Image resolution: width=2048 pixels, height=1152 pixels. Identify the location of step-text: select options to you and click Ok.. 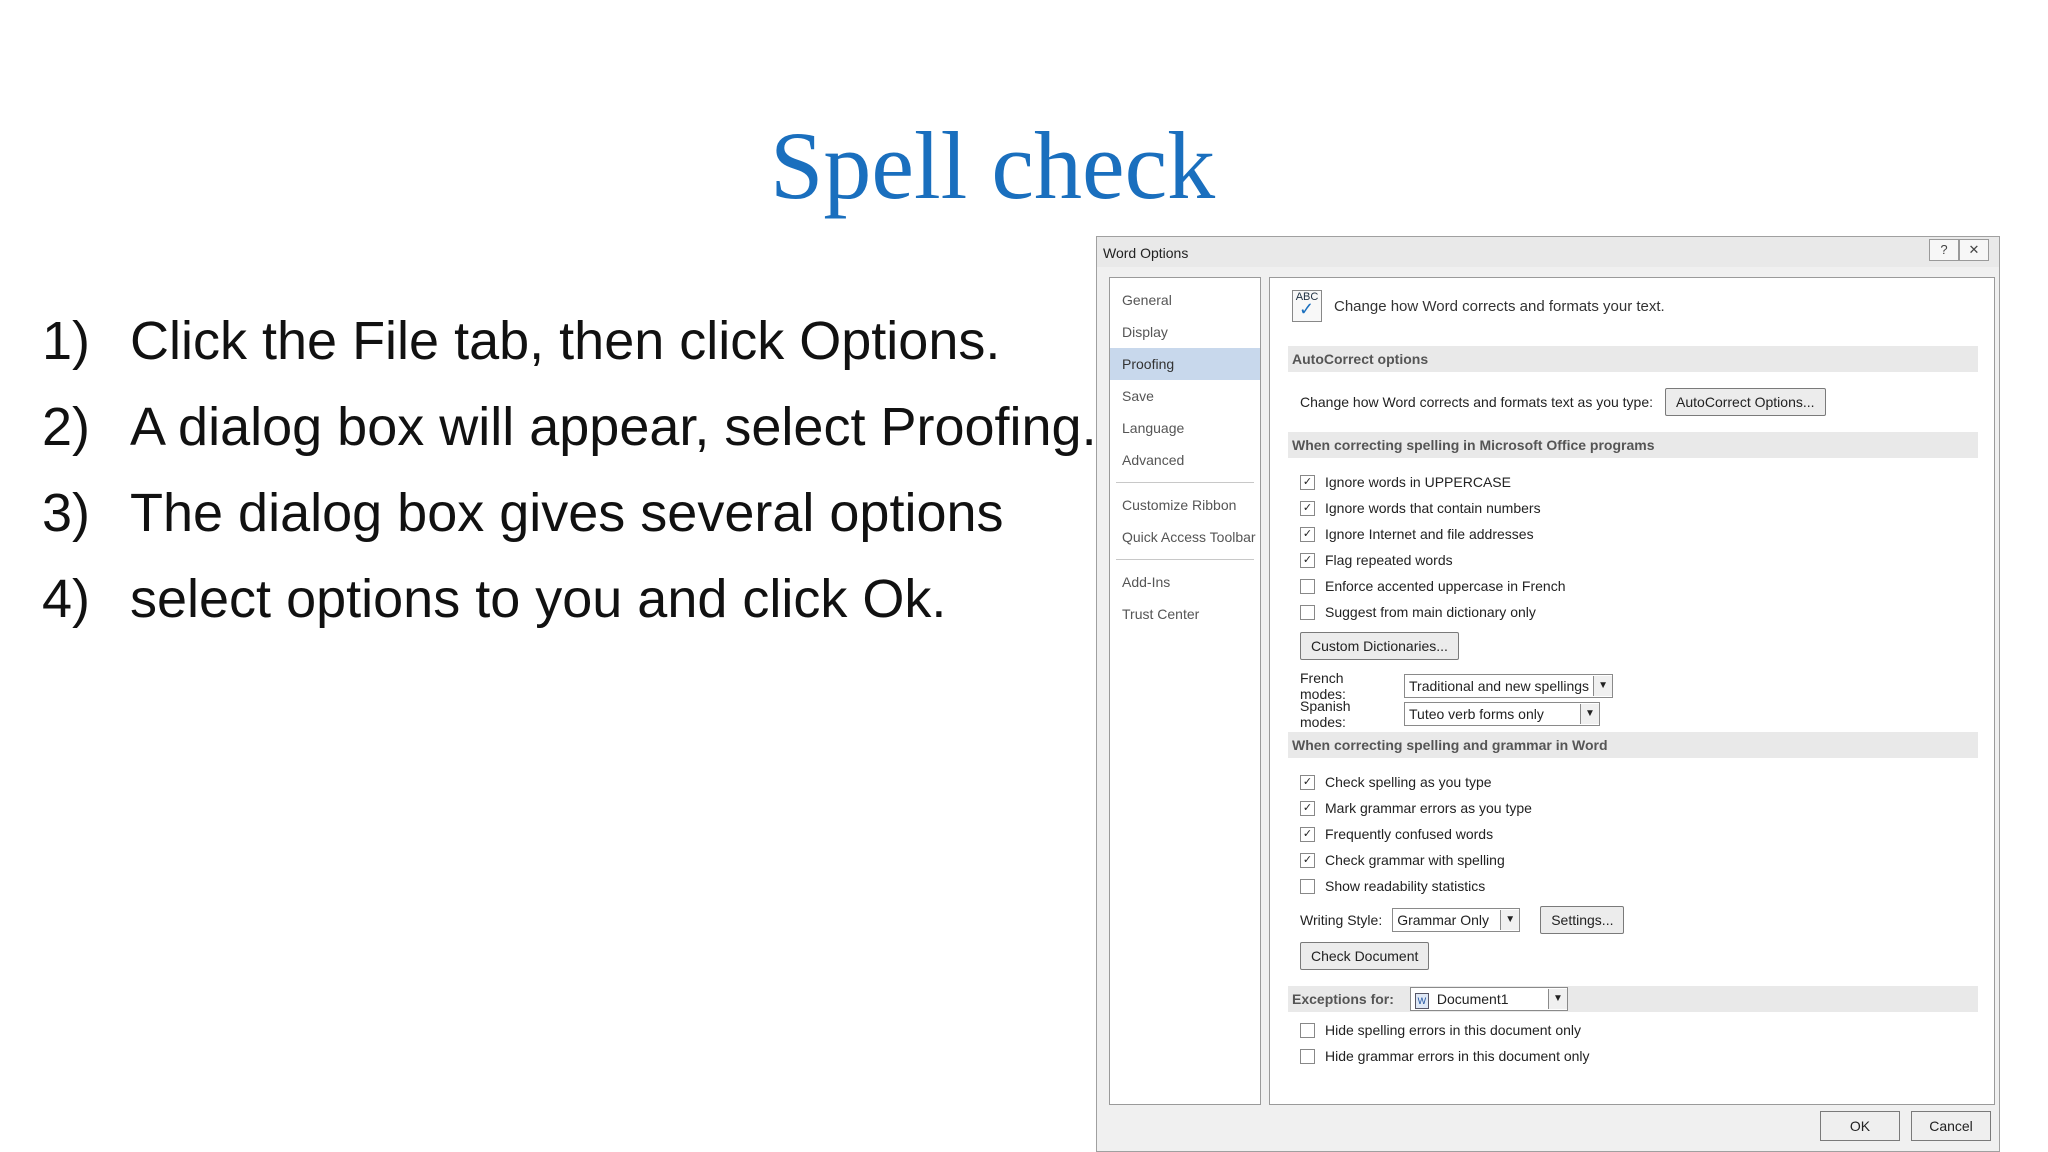
(538, 599).